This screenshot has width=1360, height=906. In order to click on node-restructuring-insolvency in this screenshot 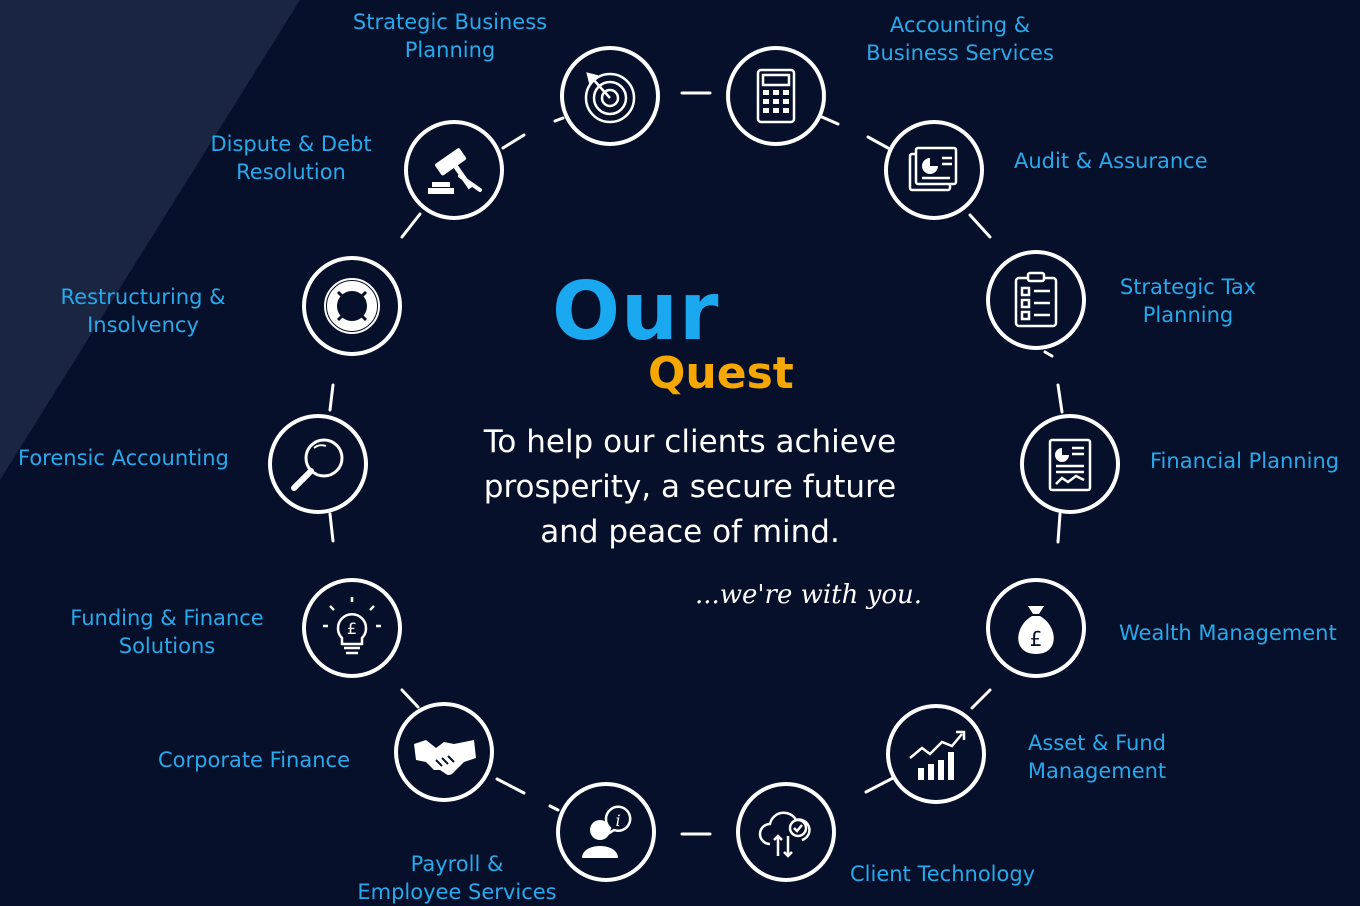, I will do `click(352, 306)`.